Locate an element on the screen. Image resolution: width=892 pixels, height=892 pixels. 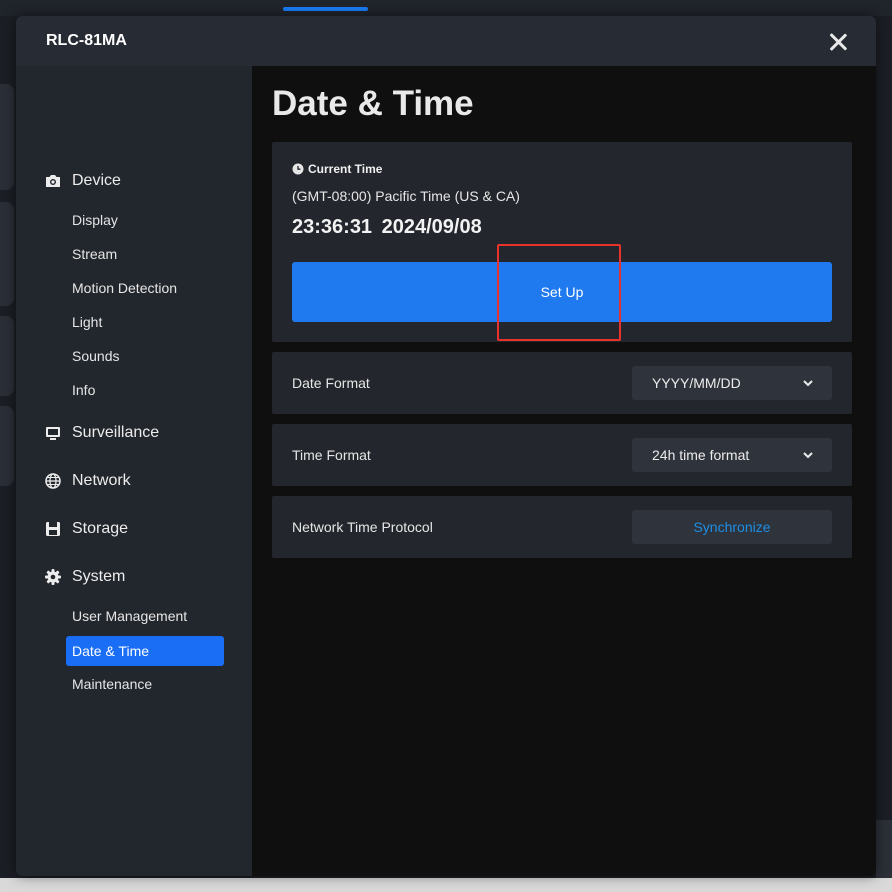
time-format-label: Time Format is located at coordinates (331, 455).